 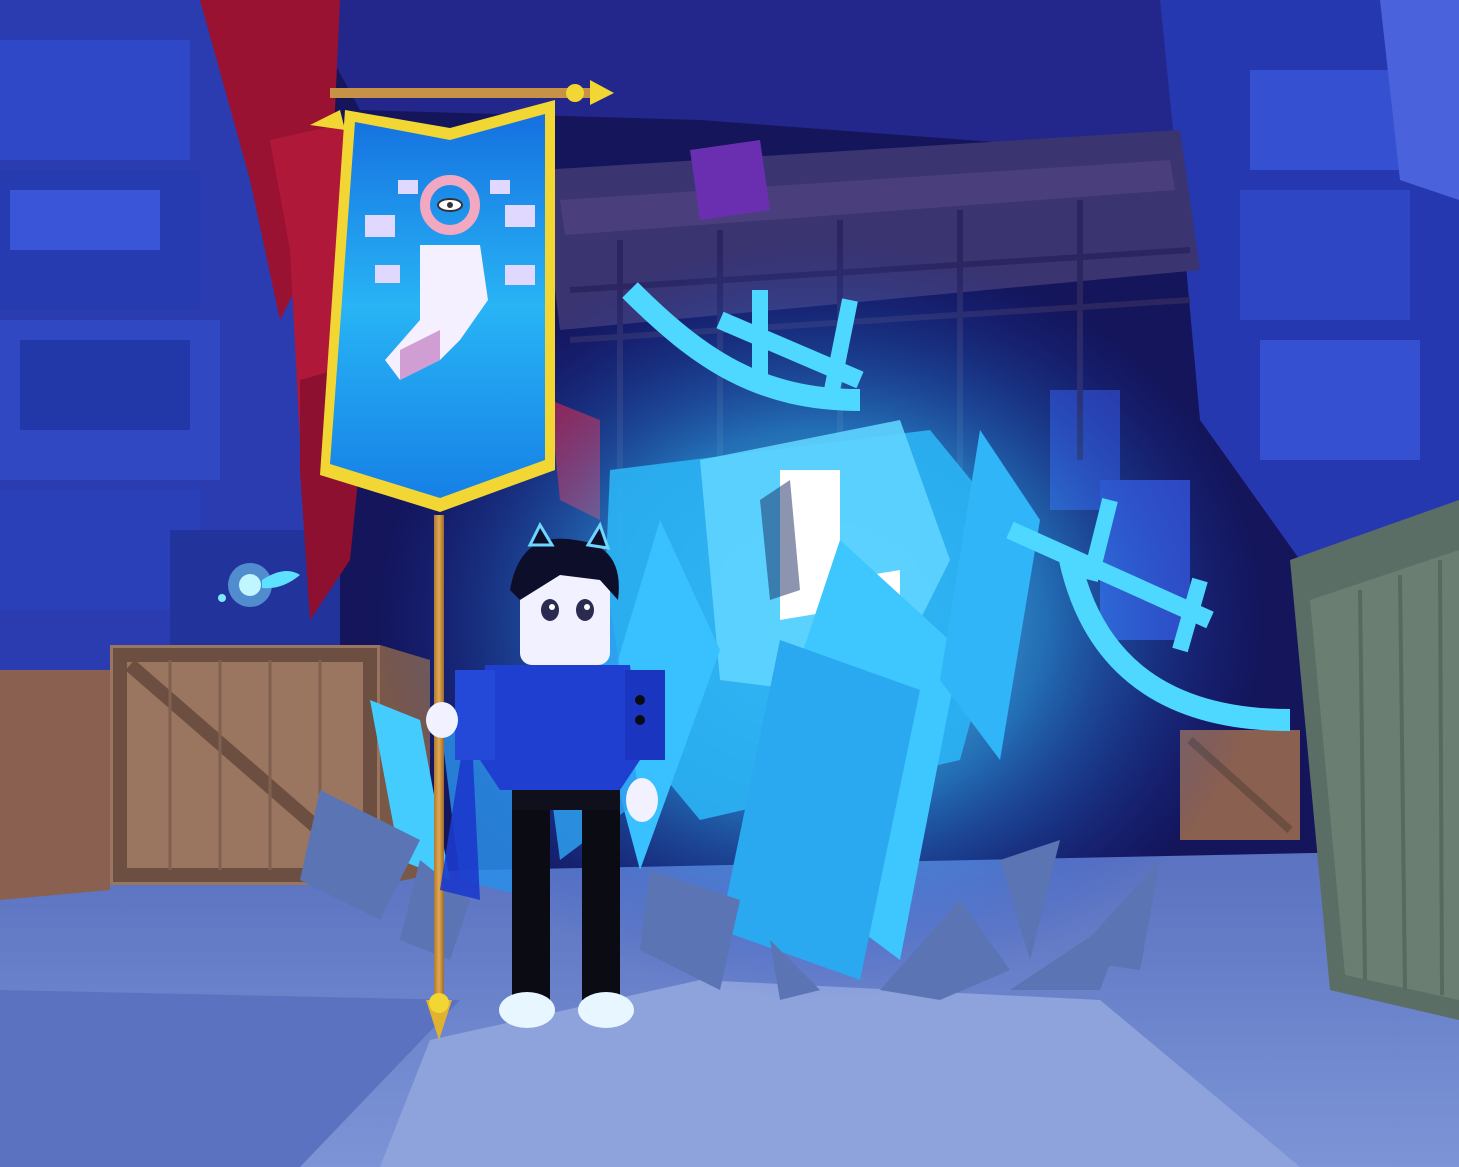 I want to click on avatar-shoe-left, so click(x=527, y=1010).